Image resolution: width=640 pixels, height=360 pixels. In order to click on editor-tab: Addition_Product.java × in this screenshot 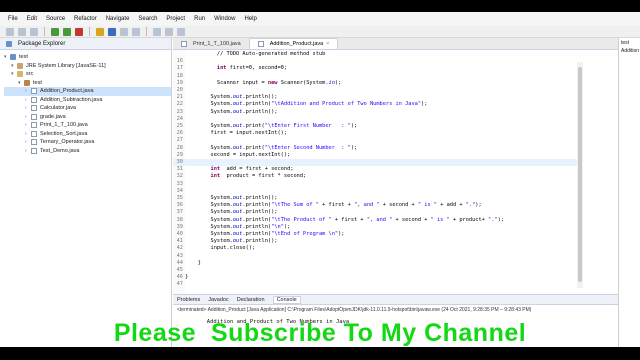, I will do `click(293, 43)`.